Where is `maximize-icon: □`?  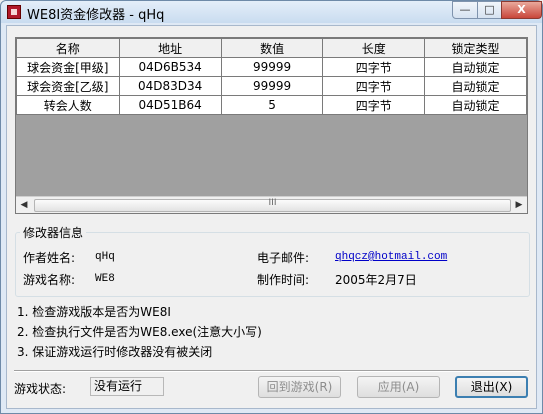 maximize-icon: □ is located at coordinates (489, 9).